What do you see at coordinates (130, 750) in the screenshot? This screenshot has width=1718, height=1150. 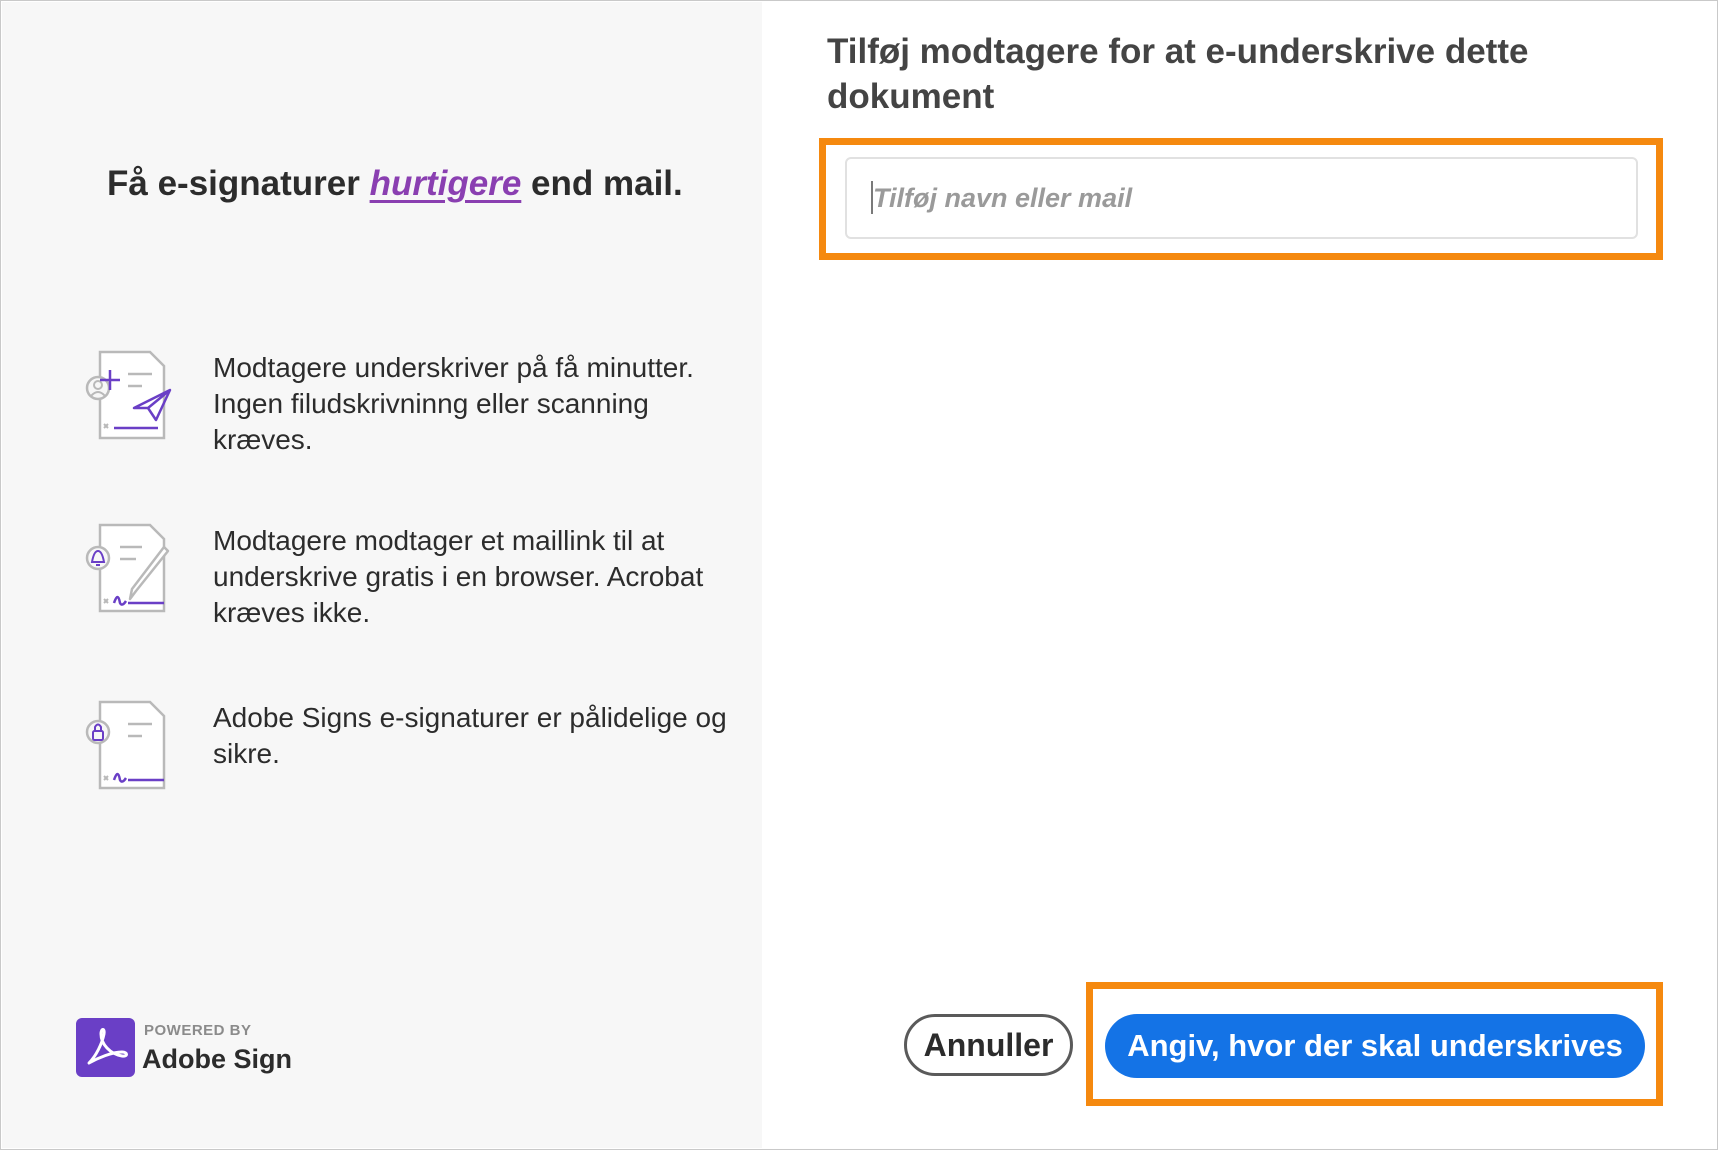 I see `secure-document-lock-icon` at bounding box center [130, 750].